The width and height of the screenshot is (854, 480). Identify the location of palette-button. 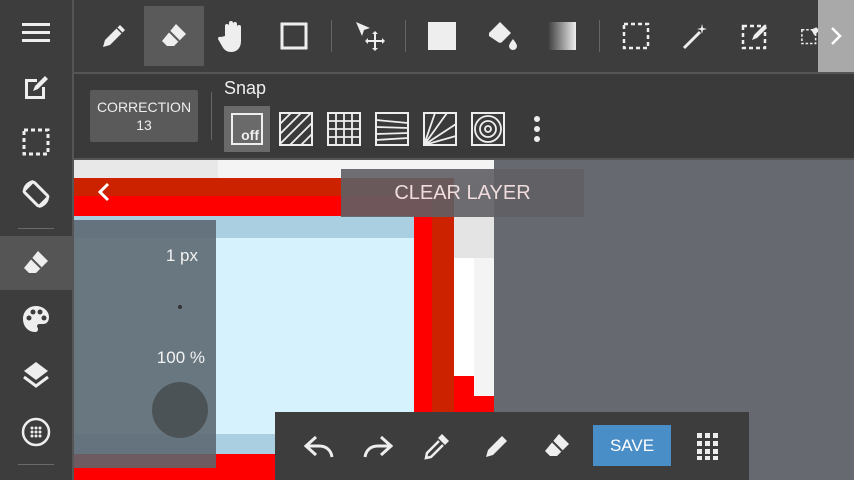
(36, 319).